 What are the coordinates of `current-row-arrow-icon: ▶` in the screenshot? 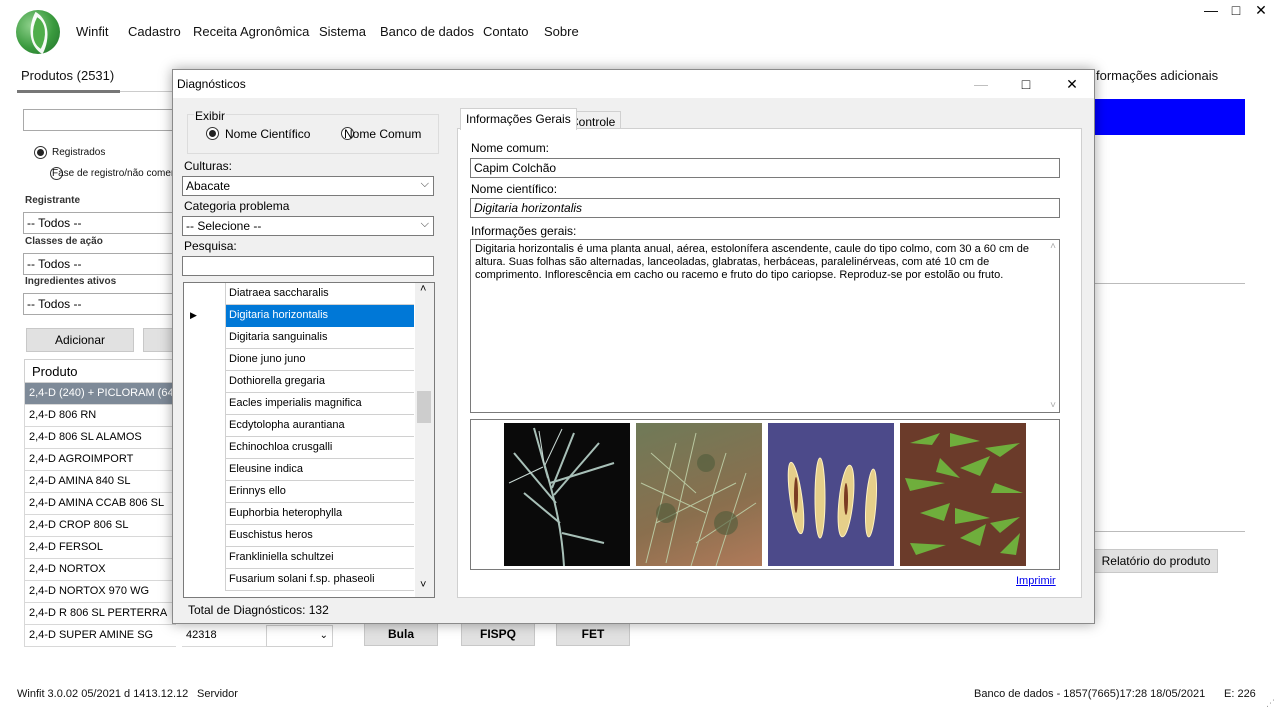 It's located at (193, 315).